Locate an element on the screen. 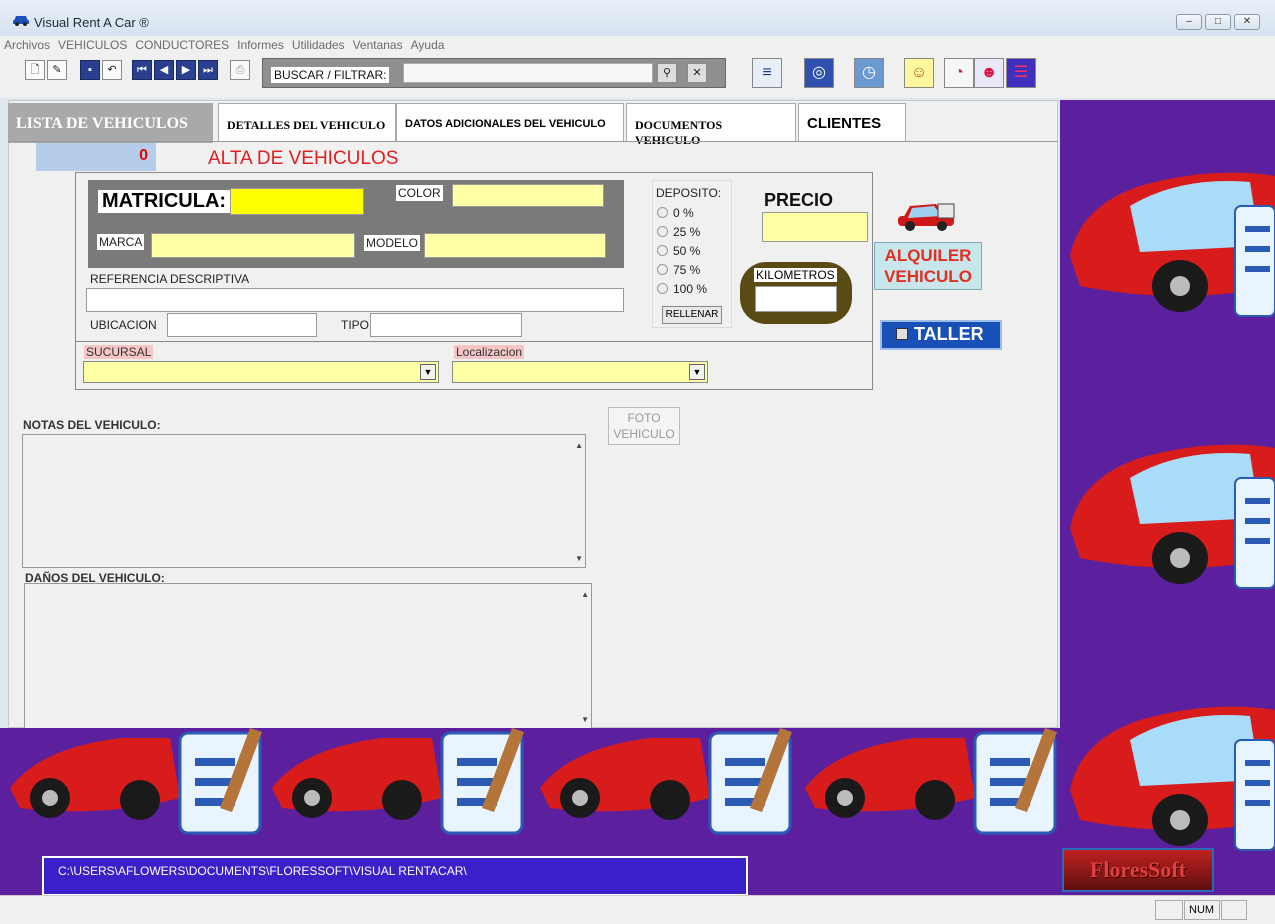 The height and width of the screenshot is (924, 1275). undo-icon: ↶ is located at coordinates (112, 70).